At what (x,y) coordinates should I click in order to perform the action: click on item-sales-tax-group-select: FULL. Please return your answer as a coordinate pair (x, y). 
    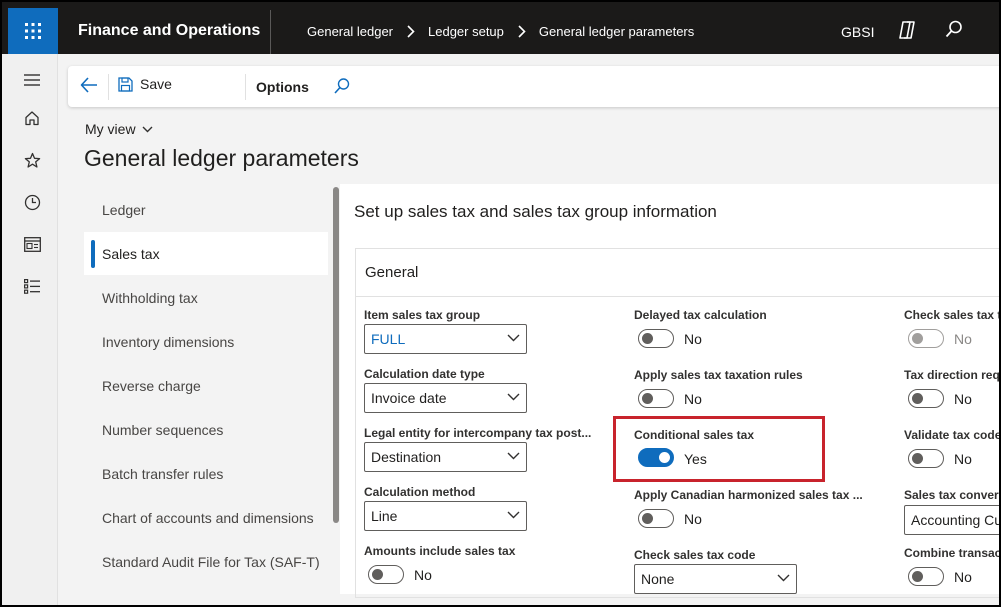
    Looking at the image, I should click on (445, 339).